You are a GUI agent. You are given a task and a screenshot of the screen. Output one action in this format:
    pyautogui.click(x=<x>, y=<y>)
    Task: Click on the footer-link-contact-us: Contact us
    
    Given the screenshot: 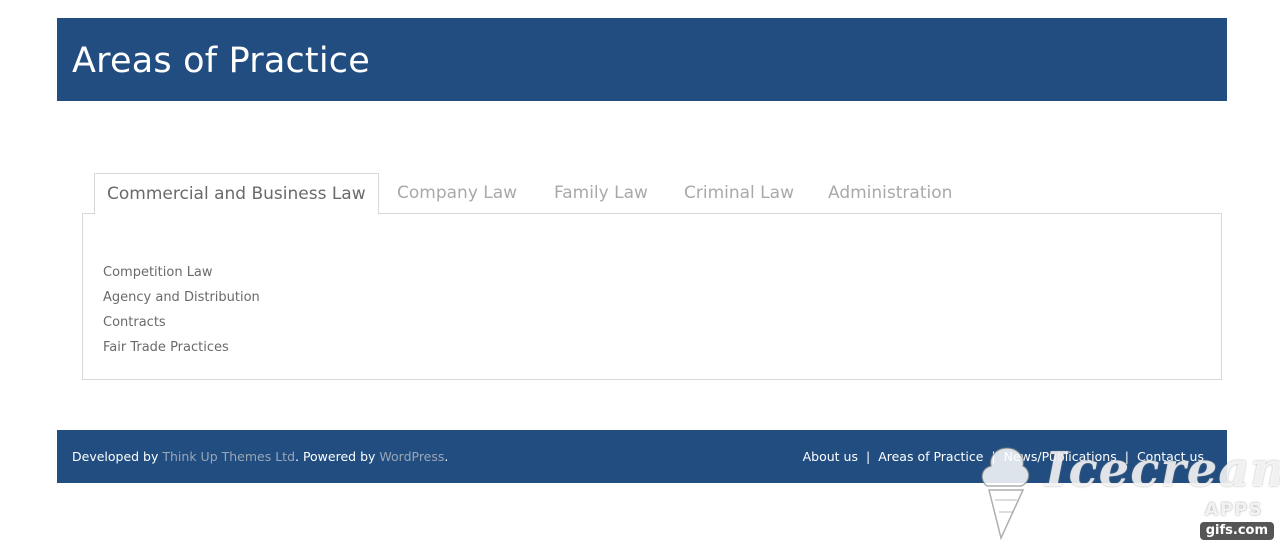 What is the action you would take?
    pyautogui.click(x=1170, y=456)
    